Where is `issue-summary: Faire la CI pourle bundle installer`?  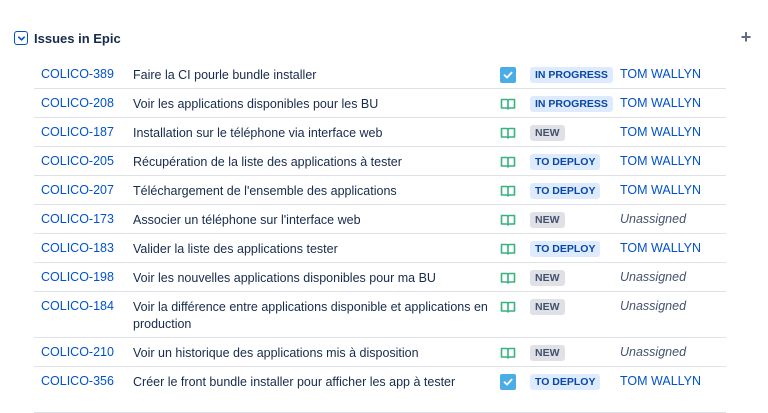
issue-summary: Faire la CI pourle bundle installer is located at coordinates (310, 75).